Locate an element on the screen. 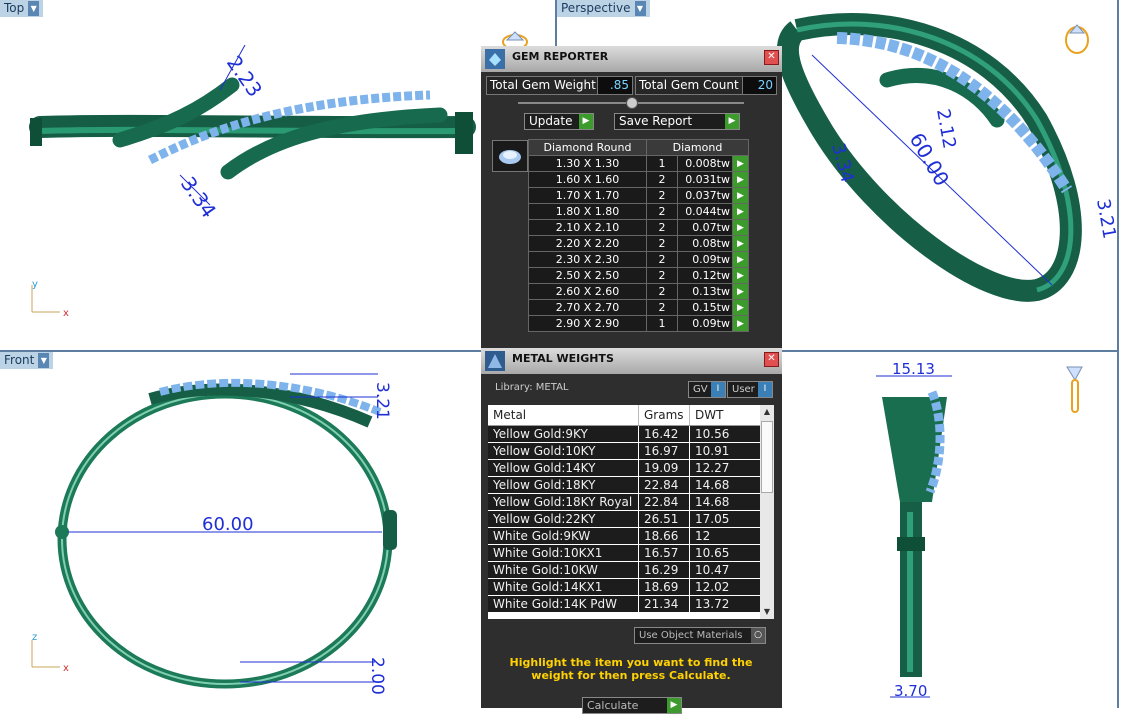  metal-row: White Gold:14K PdW 21.34 13.72 is located at coordinates (631, 604).